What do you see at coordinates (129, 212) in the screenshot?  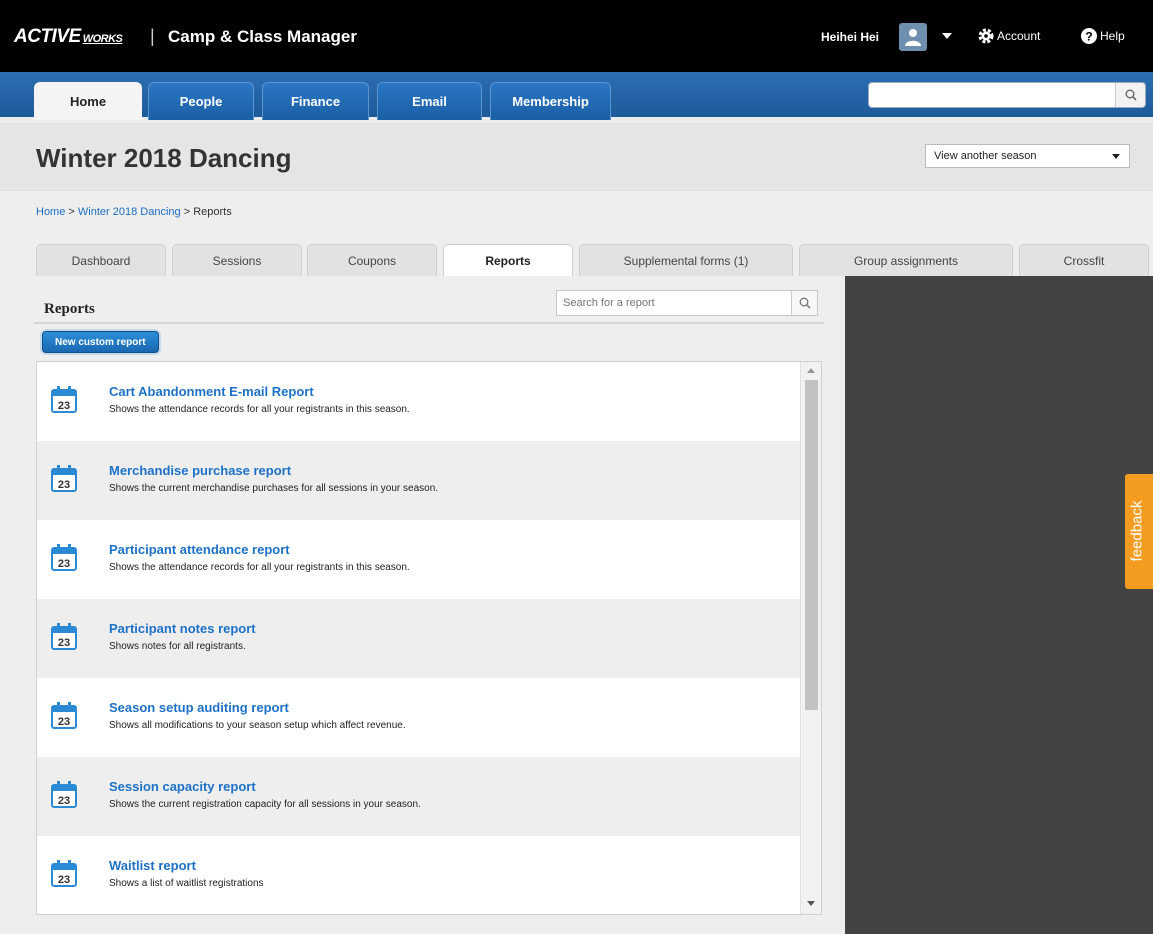 I see `breadcrumb-season: Winter 2018 Dancing` at bounding box center [129, 212].